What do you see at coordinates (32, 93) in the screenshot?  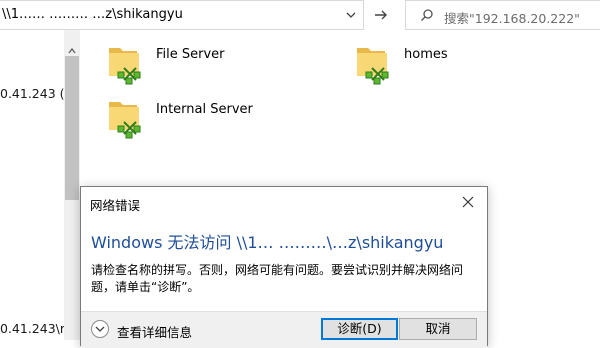 I see `nav-item-fileserver: 0.41.243 (fil` at bounding box center [32, 93].